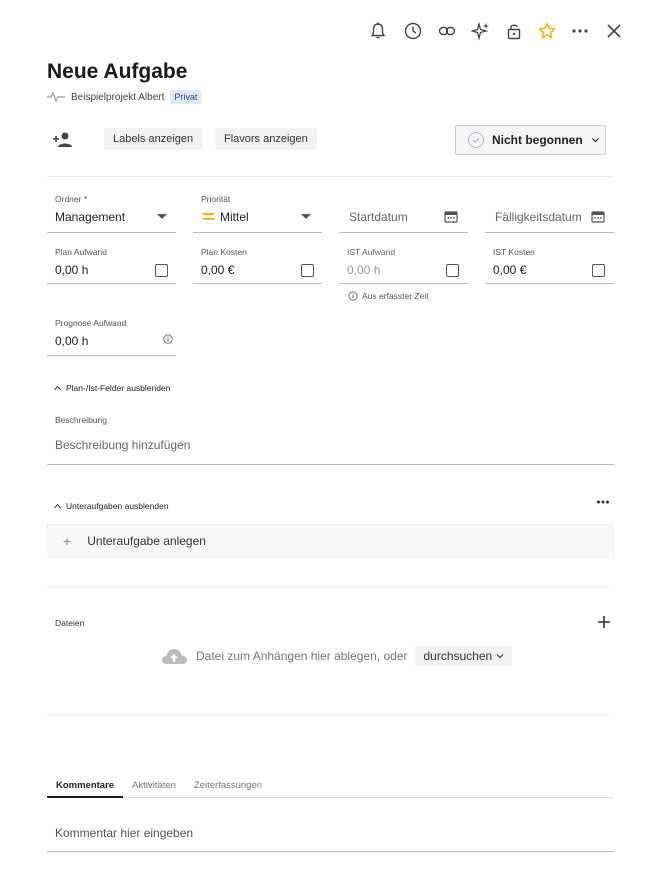 The image size is (661, 891). Describe the element at coordinates (547, 31) in the screenshot. I see `star-icon` at that location.